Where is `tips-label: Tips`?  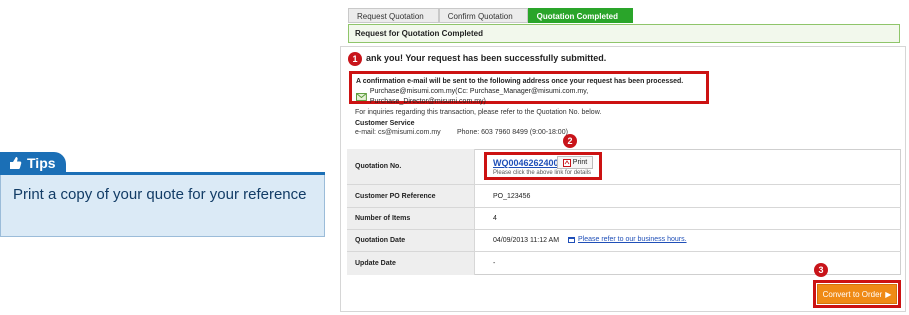
tips-label: Tips is located at coordinates (41, 163).